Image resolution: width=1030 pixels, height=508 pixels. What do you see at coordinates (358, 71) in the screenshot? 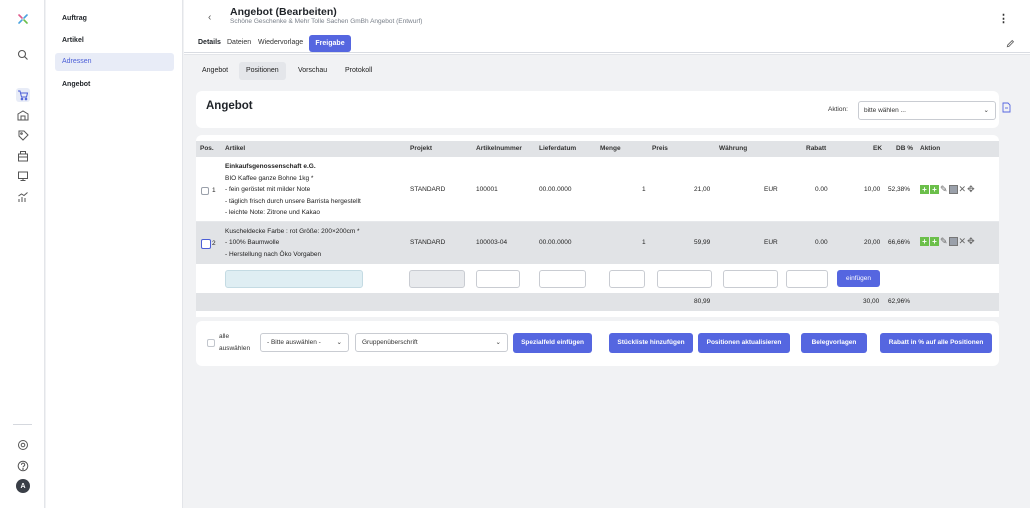
I see `subtab-protokoll: Protokoll` at bounding box center [358, 71].